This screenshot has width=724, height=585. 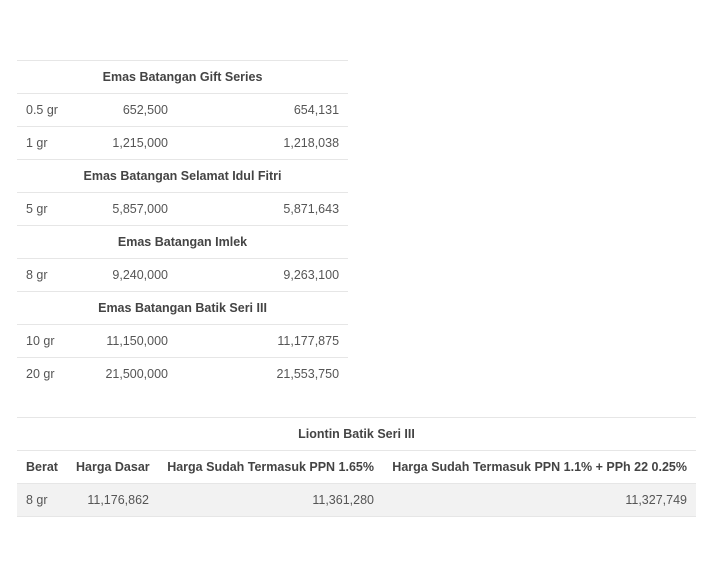 I want to click on table-row: 8 gr 9,240,000 9,263,100, so click(x=183, y=275).